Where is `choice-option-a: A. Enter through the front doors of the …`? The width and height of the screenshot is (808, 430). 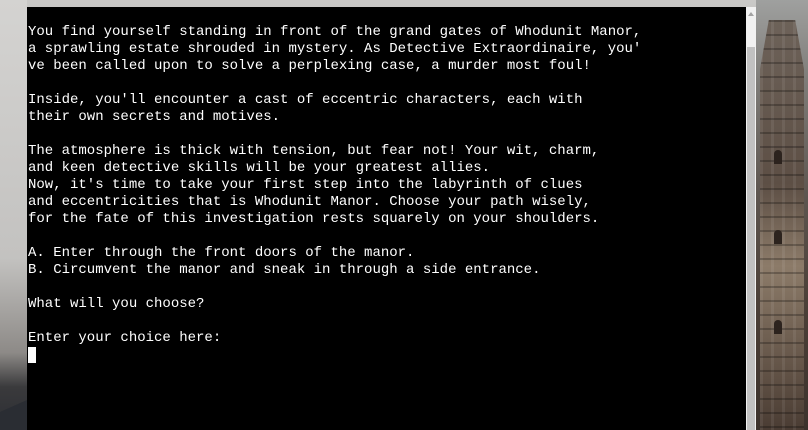
choice-option-a: A. Enter through the front doors of the … is located at coordinates (221, 253).